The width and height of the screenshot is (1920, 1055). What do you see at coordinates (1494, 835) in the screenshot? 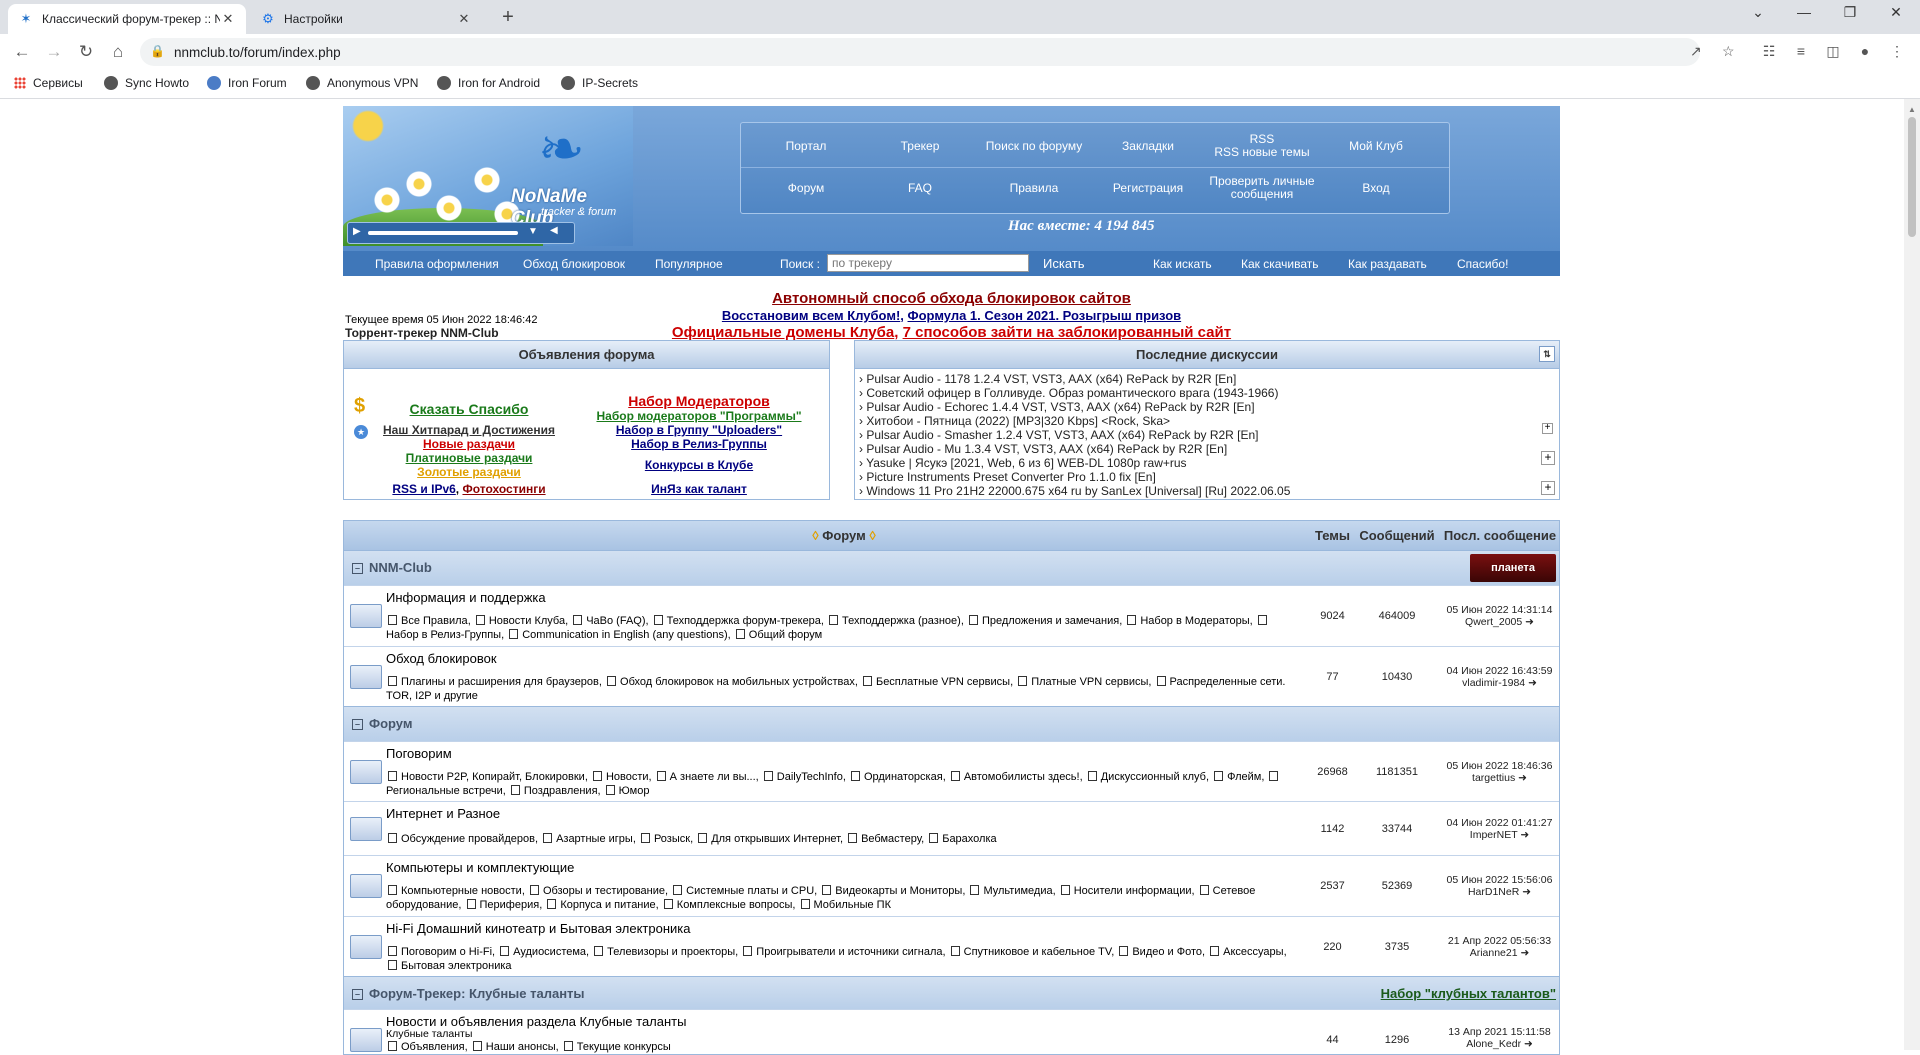
I see `last-post-user: ImperNET` at bounding box center [1494, 835].